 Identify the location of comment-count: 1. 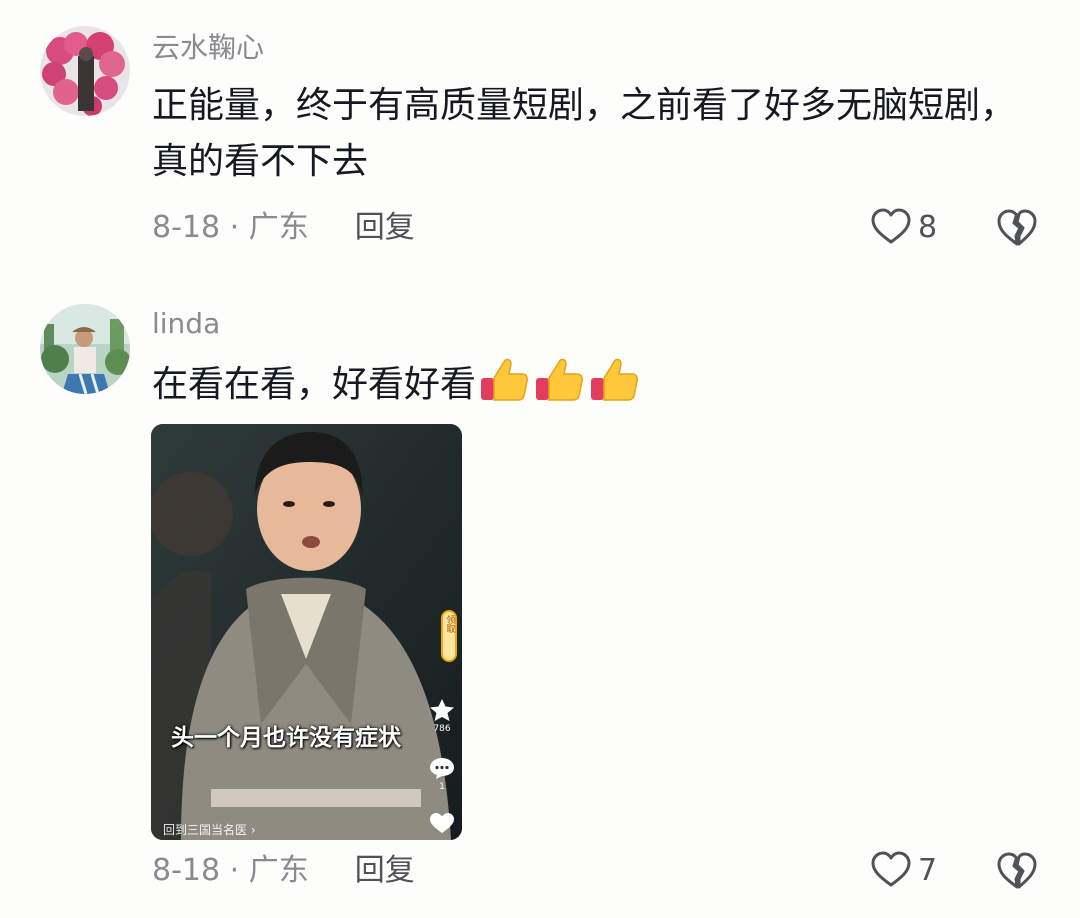
(442, 787).